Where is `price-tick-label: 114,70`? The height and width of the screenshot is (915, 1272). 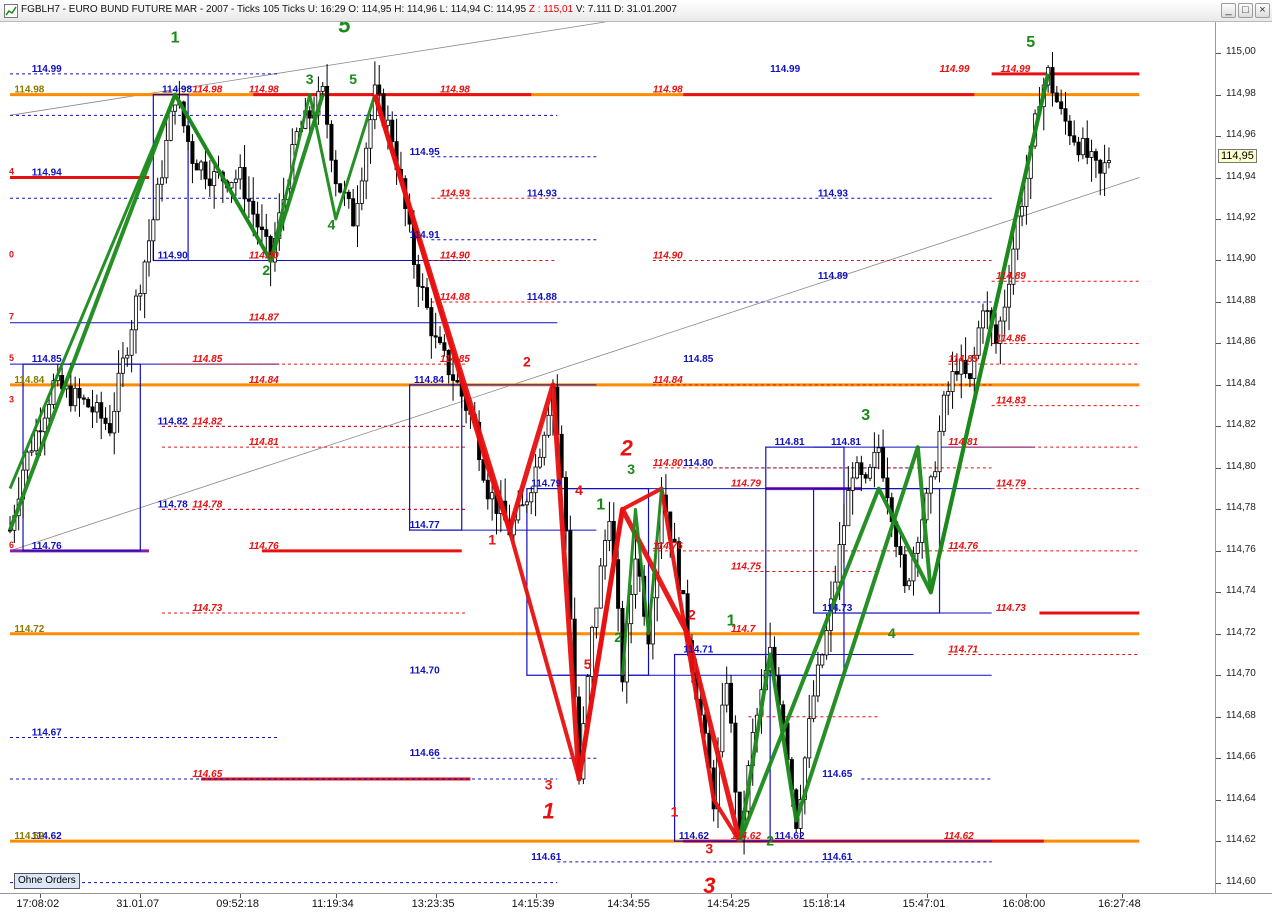 price-tick-label: 114,70 is located at coordinates (1241, 674).